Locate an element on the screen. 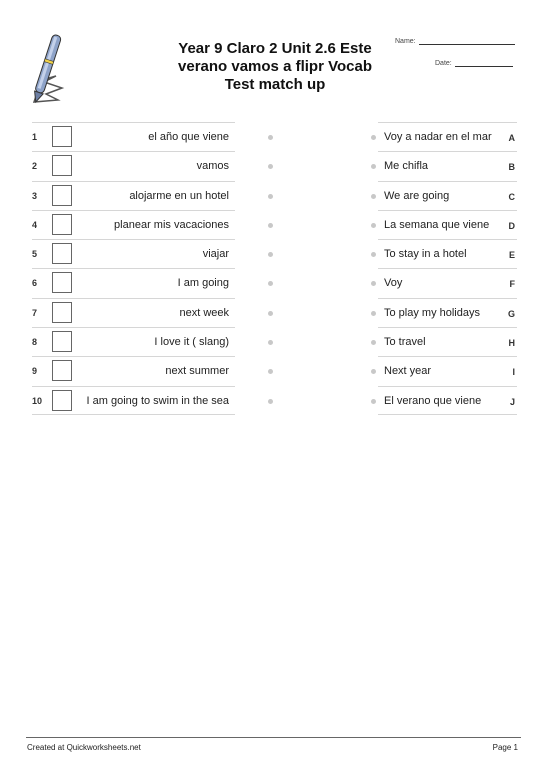  item-number: 1 is located at coordinates (35, 137).